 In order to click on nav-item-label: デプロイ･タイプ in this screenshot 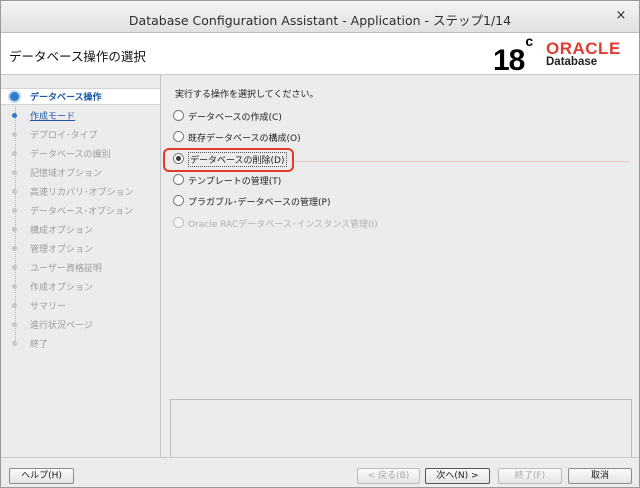, I will do `click(64, 136)`.